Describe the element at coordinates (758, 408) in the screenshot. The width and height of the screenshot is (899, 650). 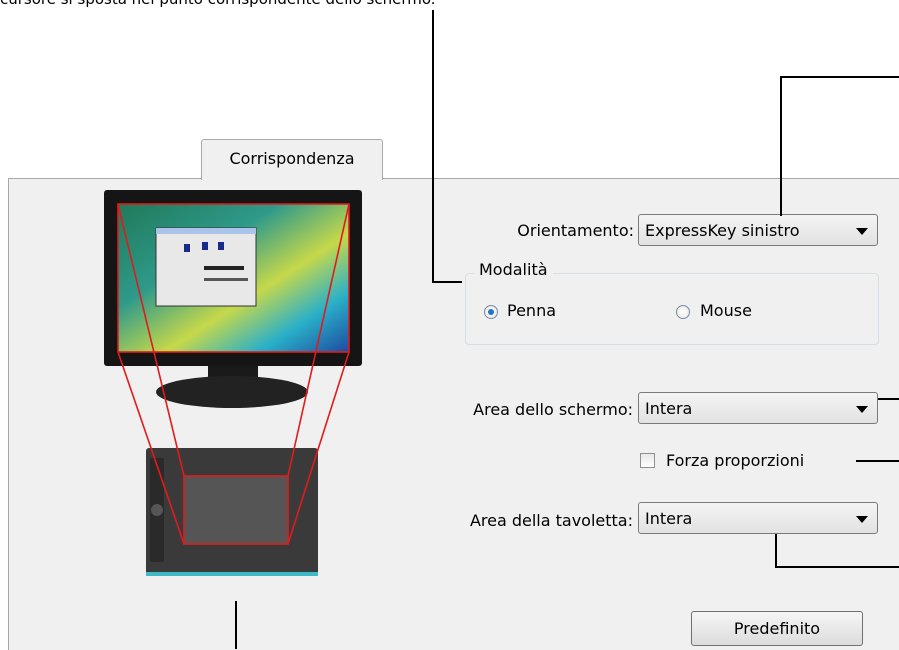
I see `screen-area-dropdown: Intera` at that location.